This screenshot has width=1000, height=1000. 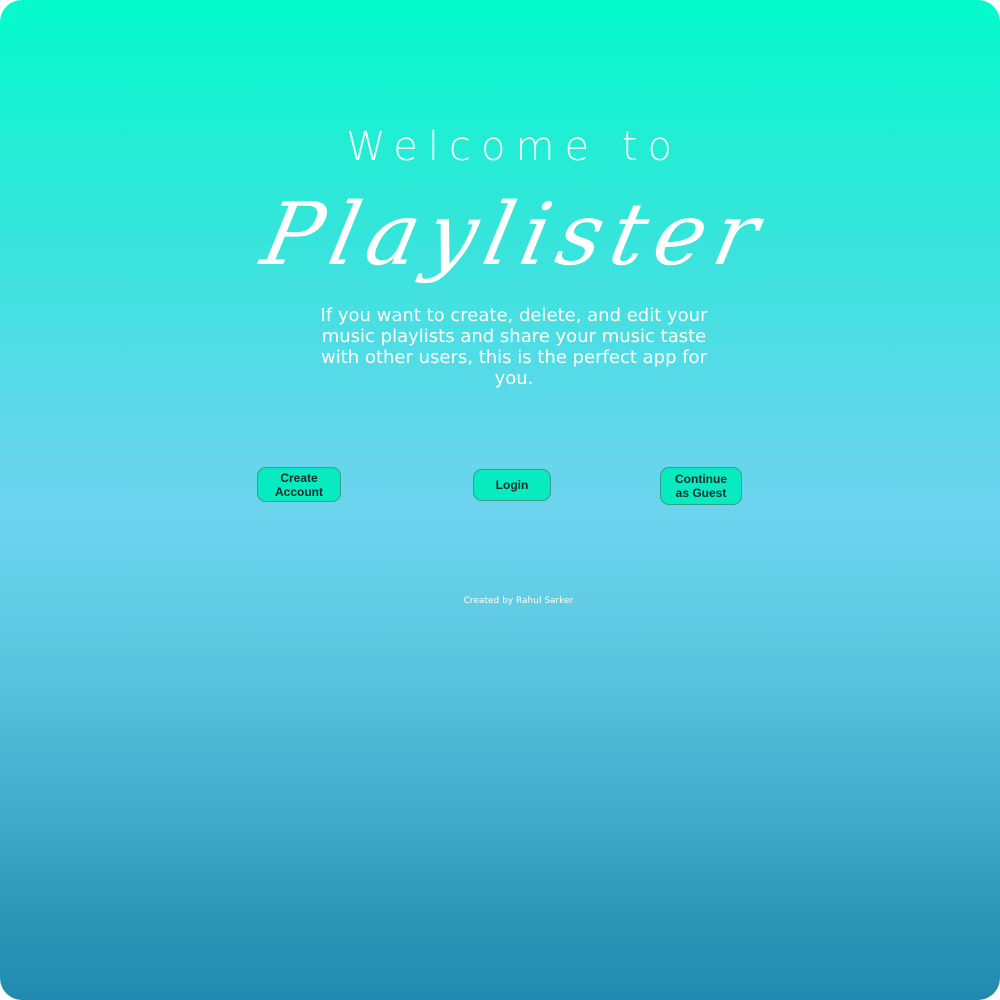 What do you see at coordinates (512, 485) in the screenshot?
I see `login-button: Login` at bounding box center [512, 485].